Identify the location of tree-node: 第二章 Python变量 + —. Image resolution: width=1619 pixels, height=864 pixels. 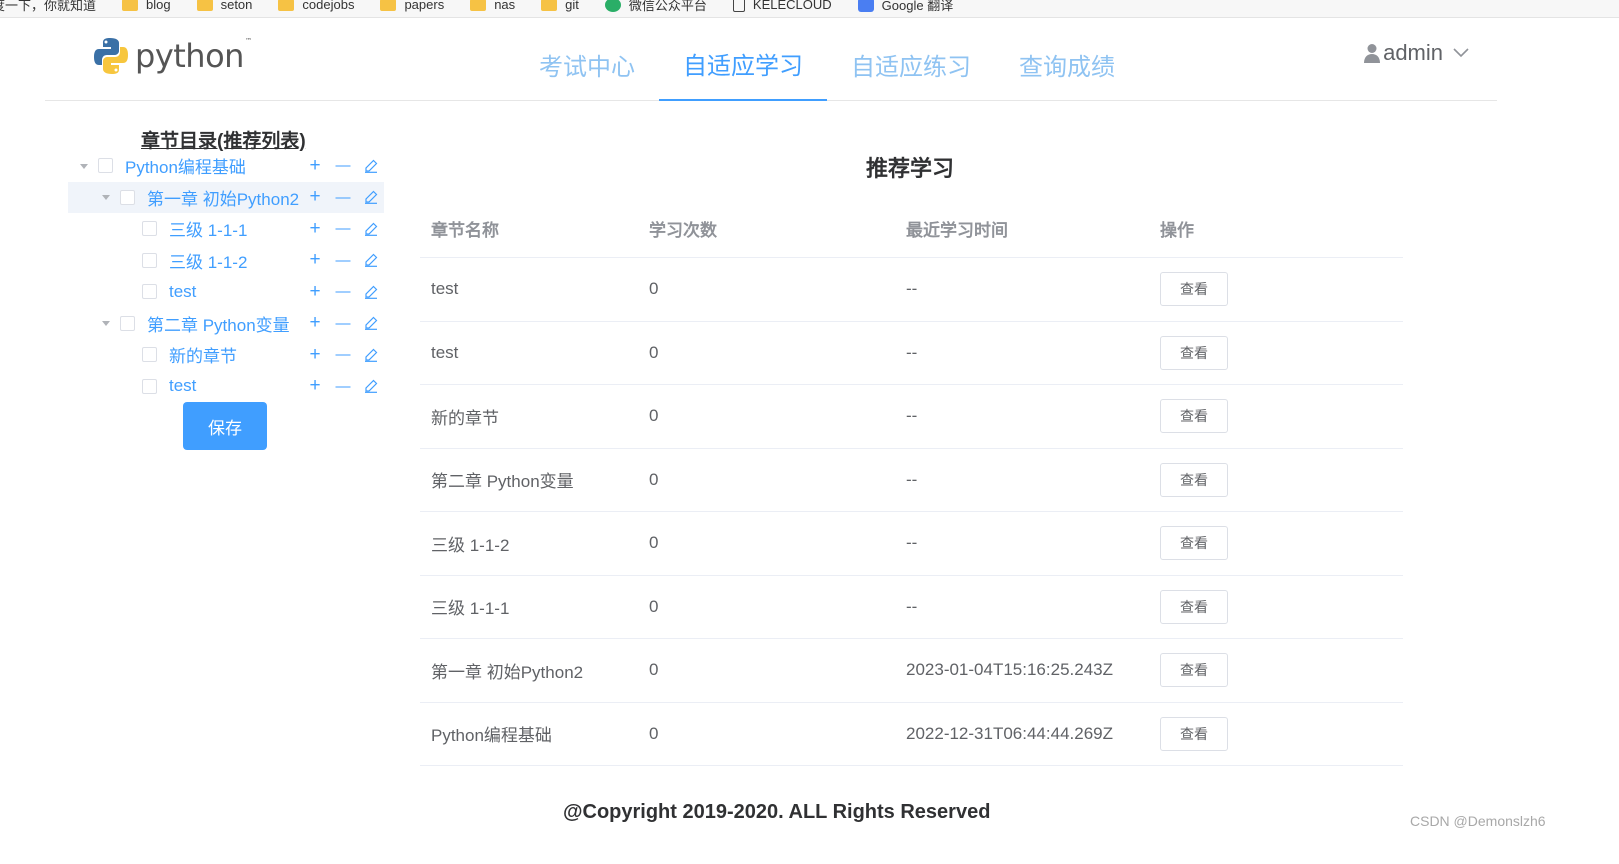
(226, 324).